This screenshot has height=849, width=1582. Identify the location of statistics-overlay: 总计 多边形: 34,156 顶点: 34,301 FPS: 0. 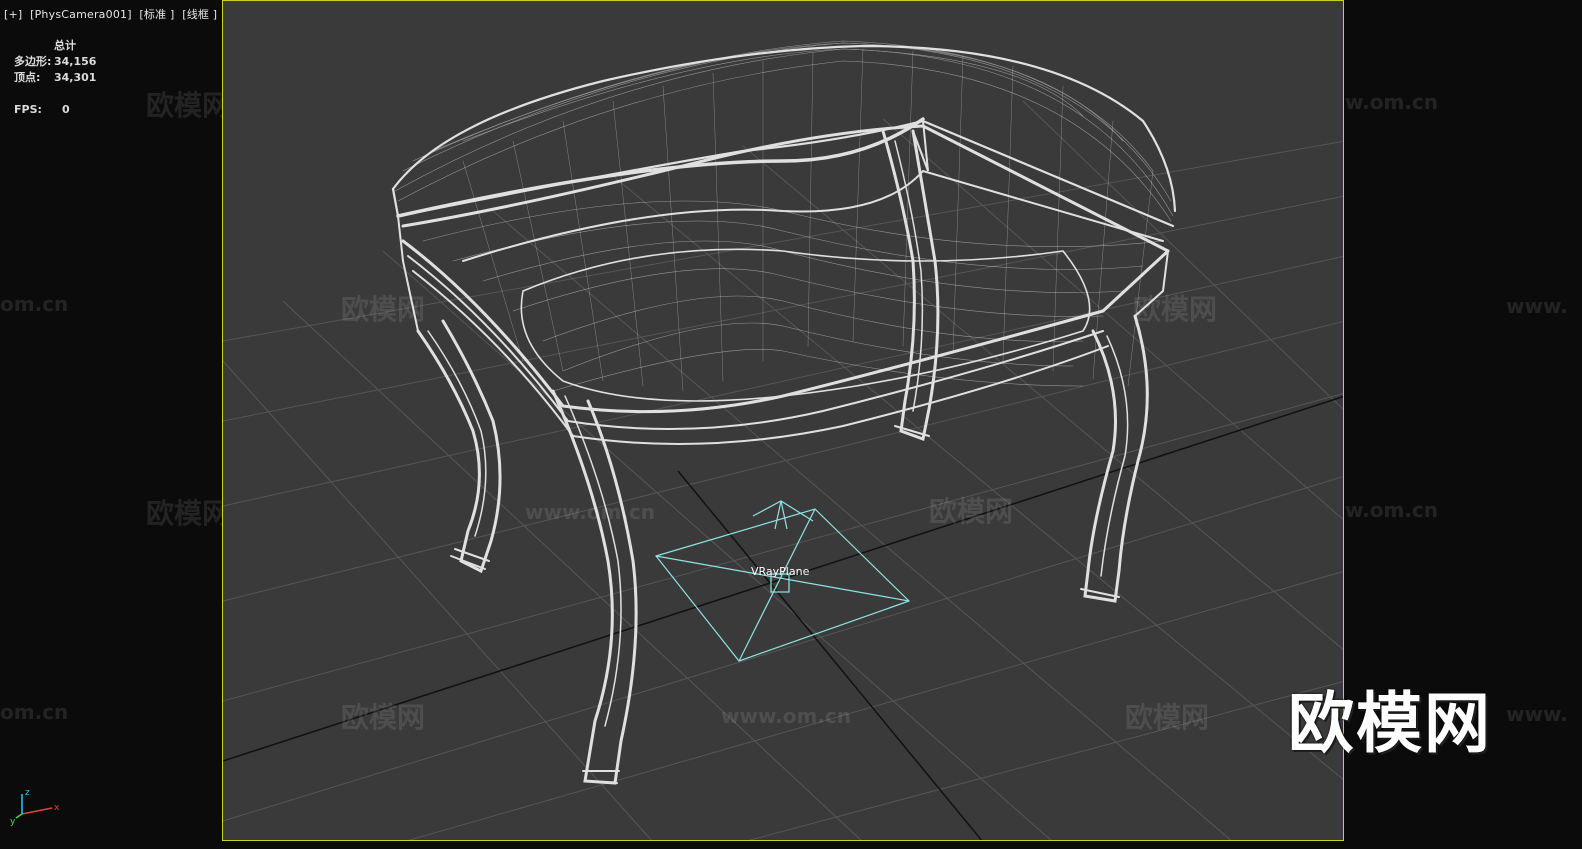
(55, 78).